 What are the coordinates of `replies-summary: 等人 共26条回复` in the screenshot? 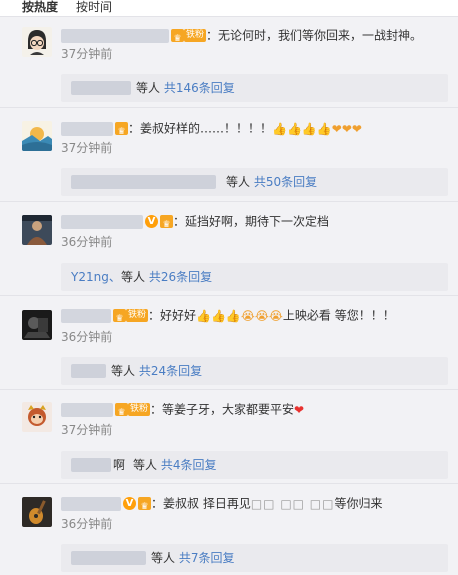 It's located at (166, 277).